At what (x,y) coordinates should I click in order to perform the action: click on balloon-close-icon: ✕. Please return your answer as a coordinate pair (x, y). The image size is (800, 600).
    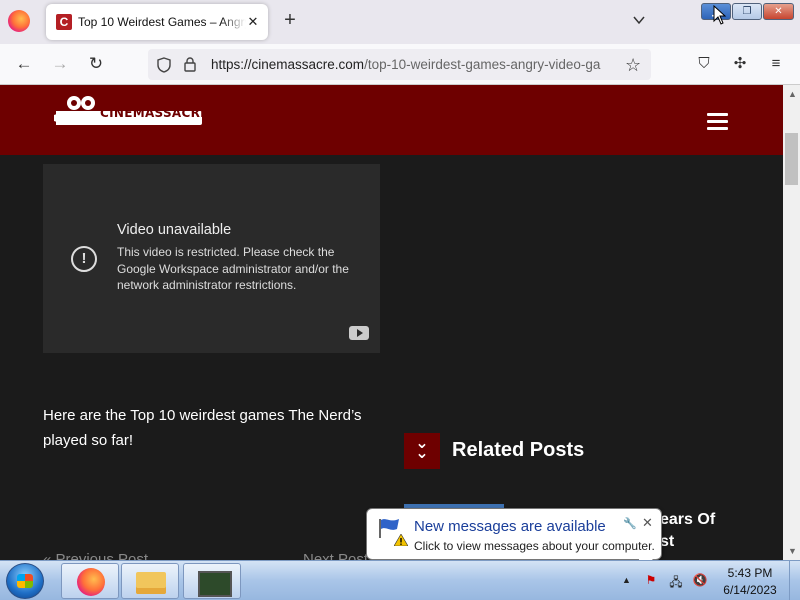
    Looking at the image, I should click on (647, 523).